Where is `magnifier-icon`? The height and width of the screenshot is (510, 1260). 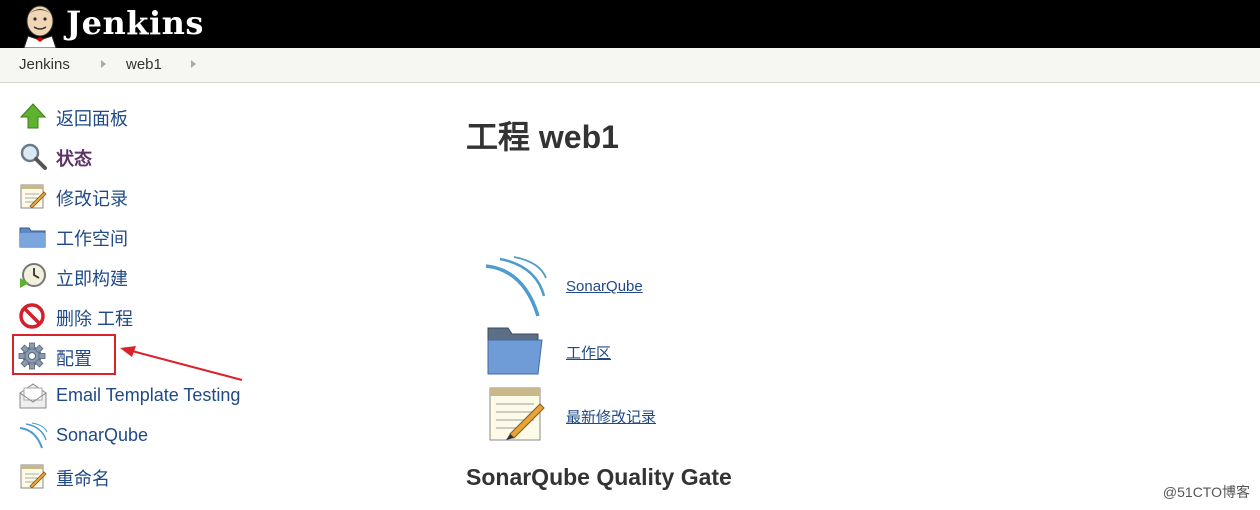 magnifier-icon is located at coordinates (33, 156).